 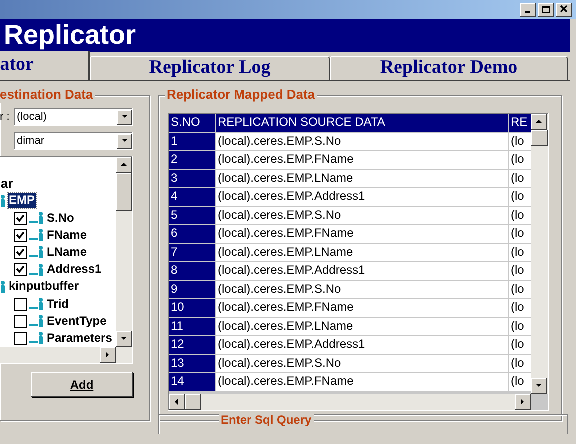 I want to click on column-header: S.NO, so click(x=192, y=123).